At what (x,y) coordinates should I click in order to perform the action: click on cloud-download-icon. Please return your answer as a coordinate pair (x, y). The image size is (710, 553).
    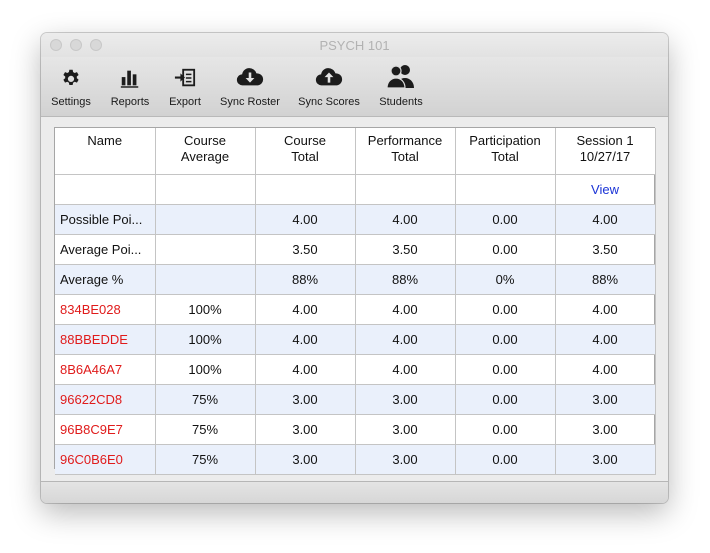
    Looking at the image, I should click on (250, 80).